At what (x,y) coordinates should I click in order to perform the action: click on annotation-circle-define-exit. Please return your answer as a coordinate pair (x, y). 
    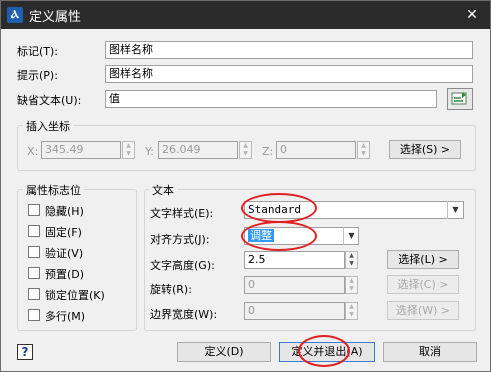
    Looking at the image, I should click on (324, 351).